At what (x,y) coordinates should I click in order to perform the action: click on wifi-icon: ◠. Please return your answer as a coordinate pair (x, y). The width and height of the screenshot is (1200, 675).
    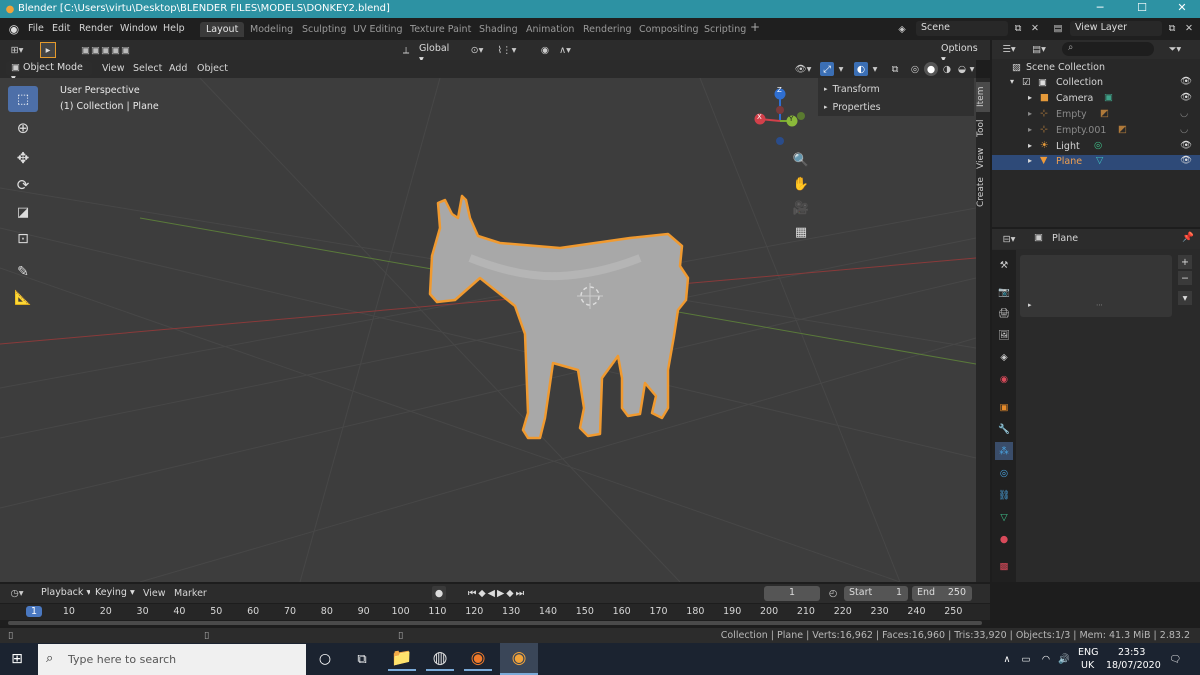
    Looking at the image, I should click on (1046, 659).